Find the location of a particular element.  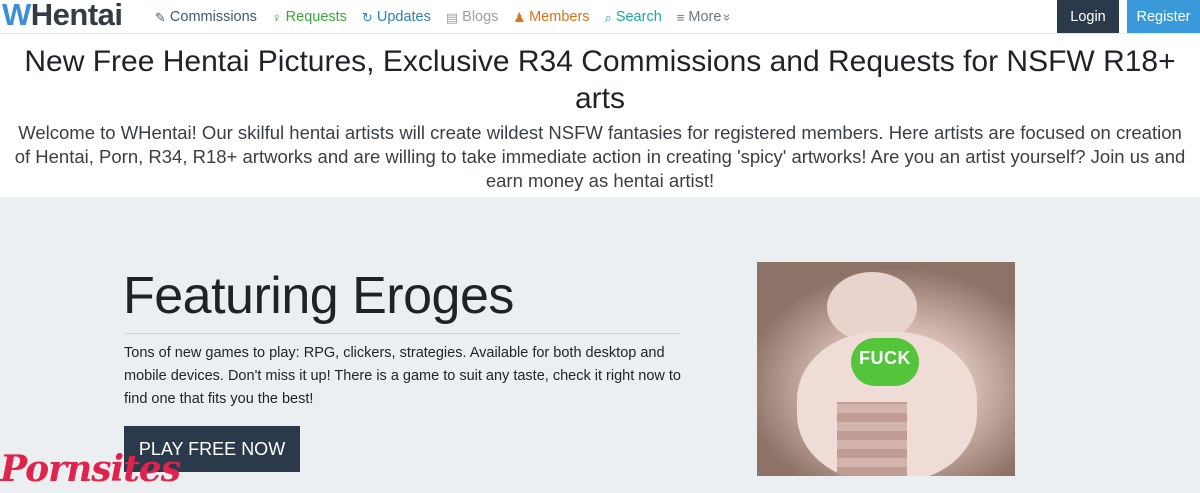

site-logo: WHentai is located at coordinates (62, 17).